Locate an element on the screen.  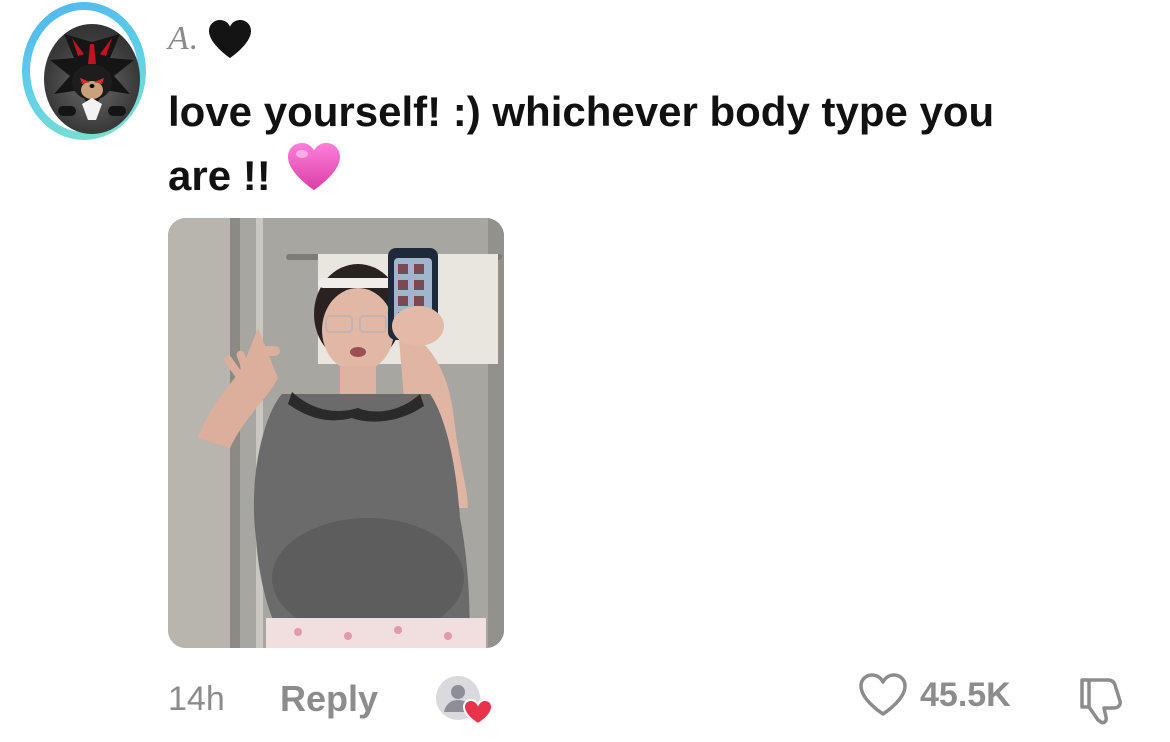
avatar-frame is located at coordinates (85, 72).